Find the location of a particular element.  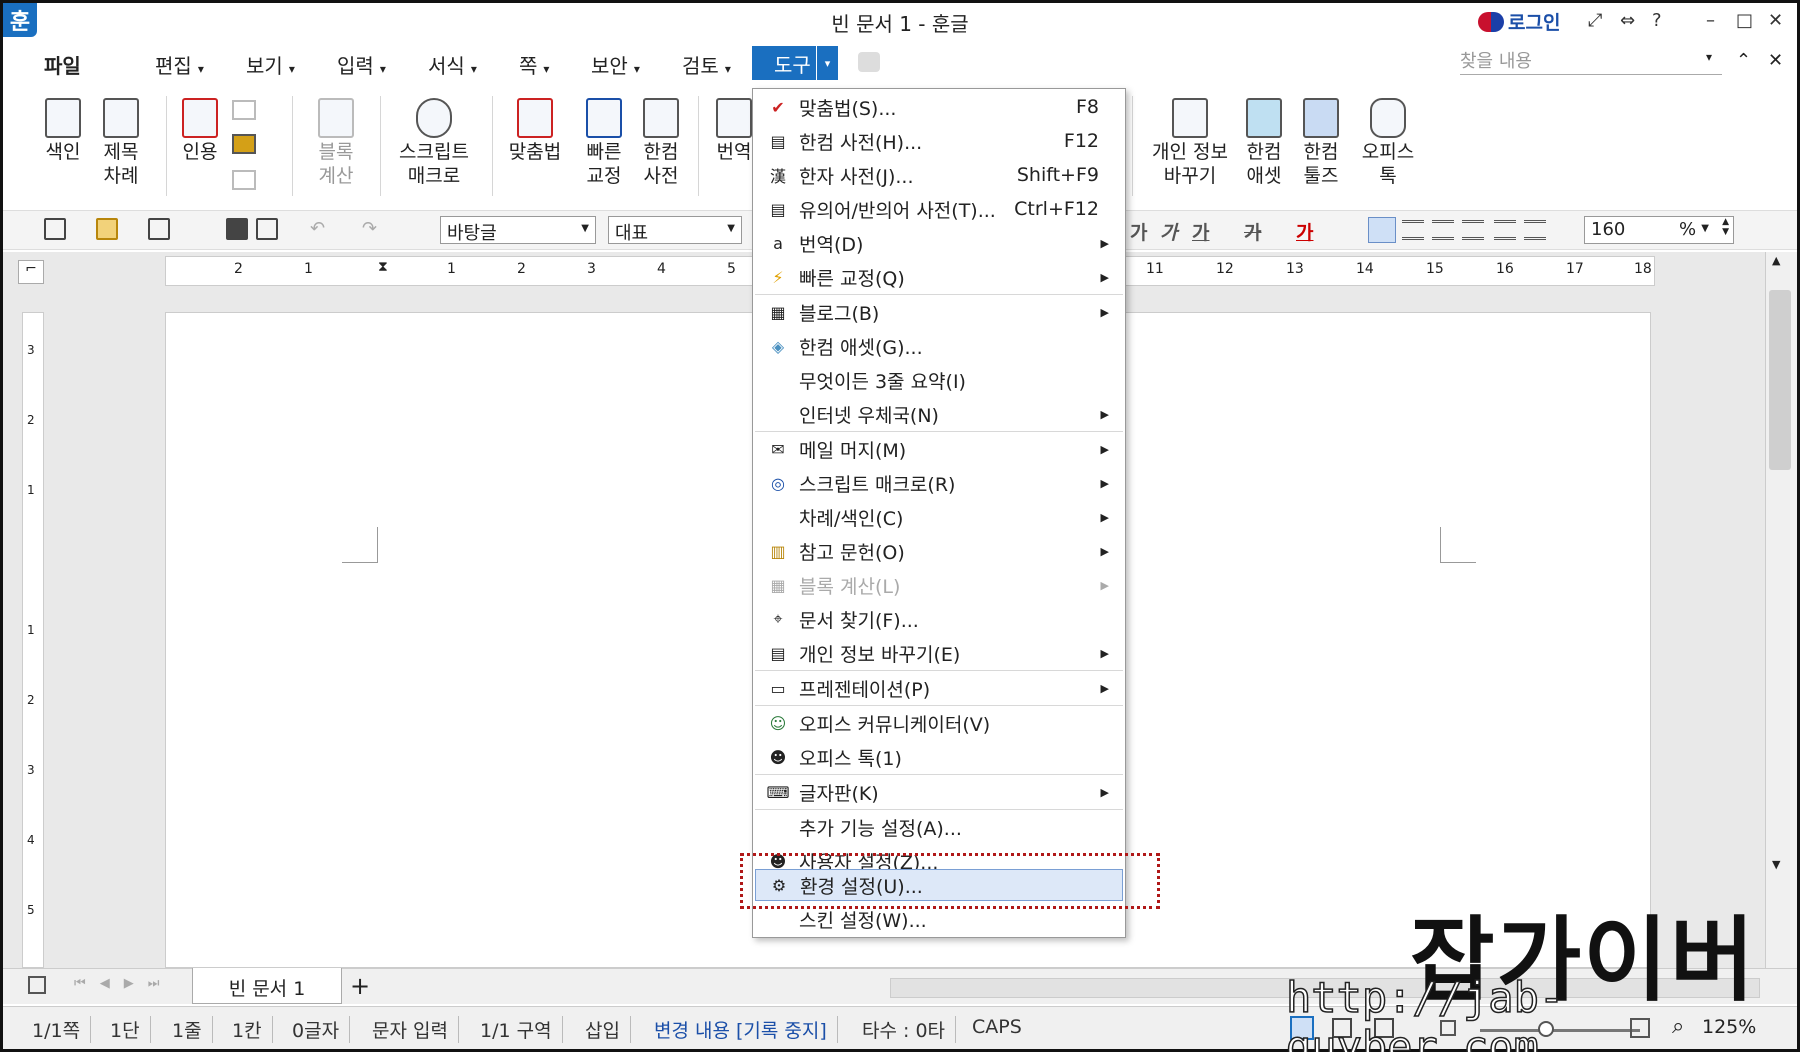

bold-button: 가 is located at coordinates (1138, 231).